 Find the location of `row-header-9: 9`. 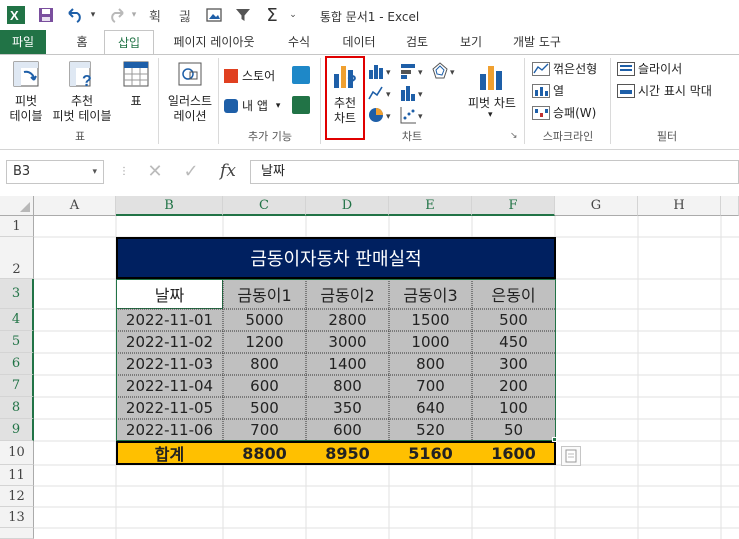

row-header-9: 9 is located at coordinates (17, 430).